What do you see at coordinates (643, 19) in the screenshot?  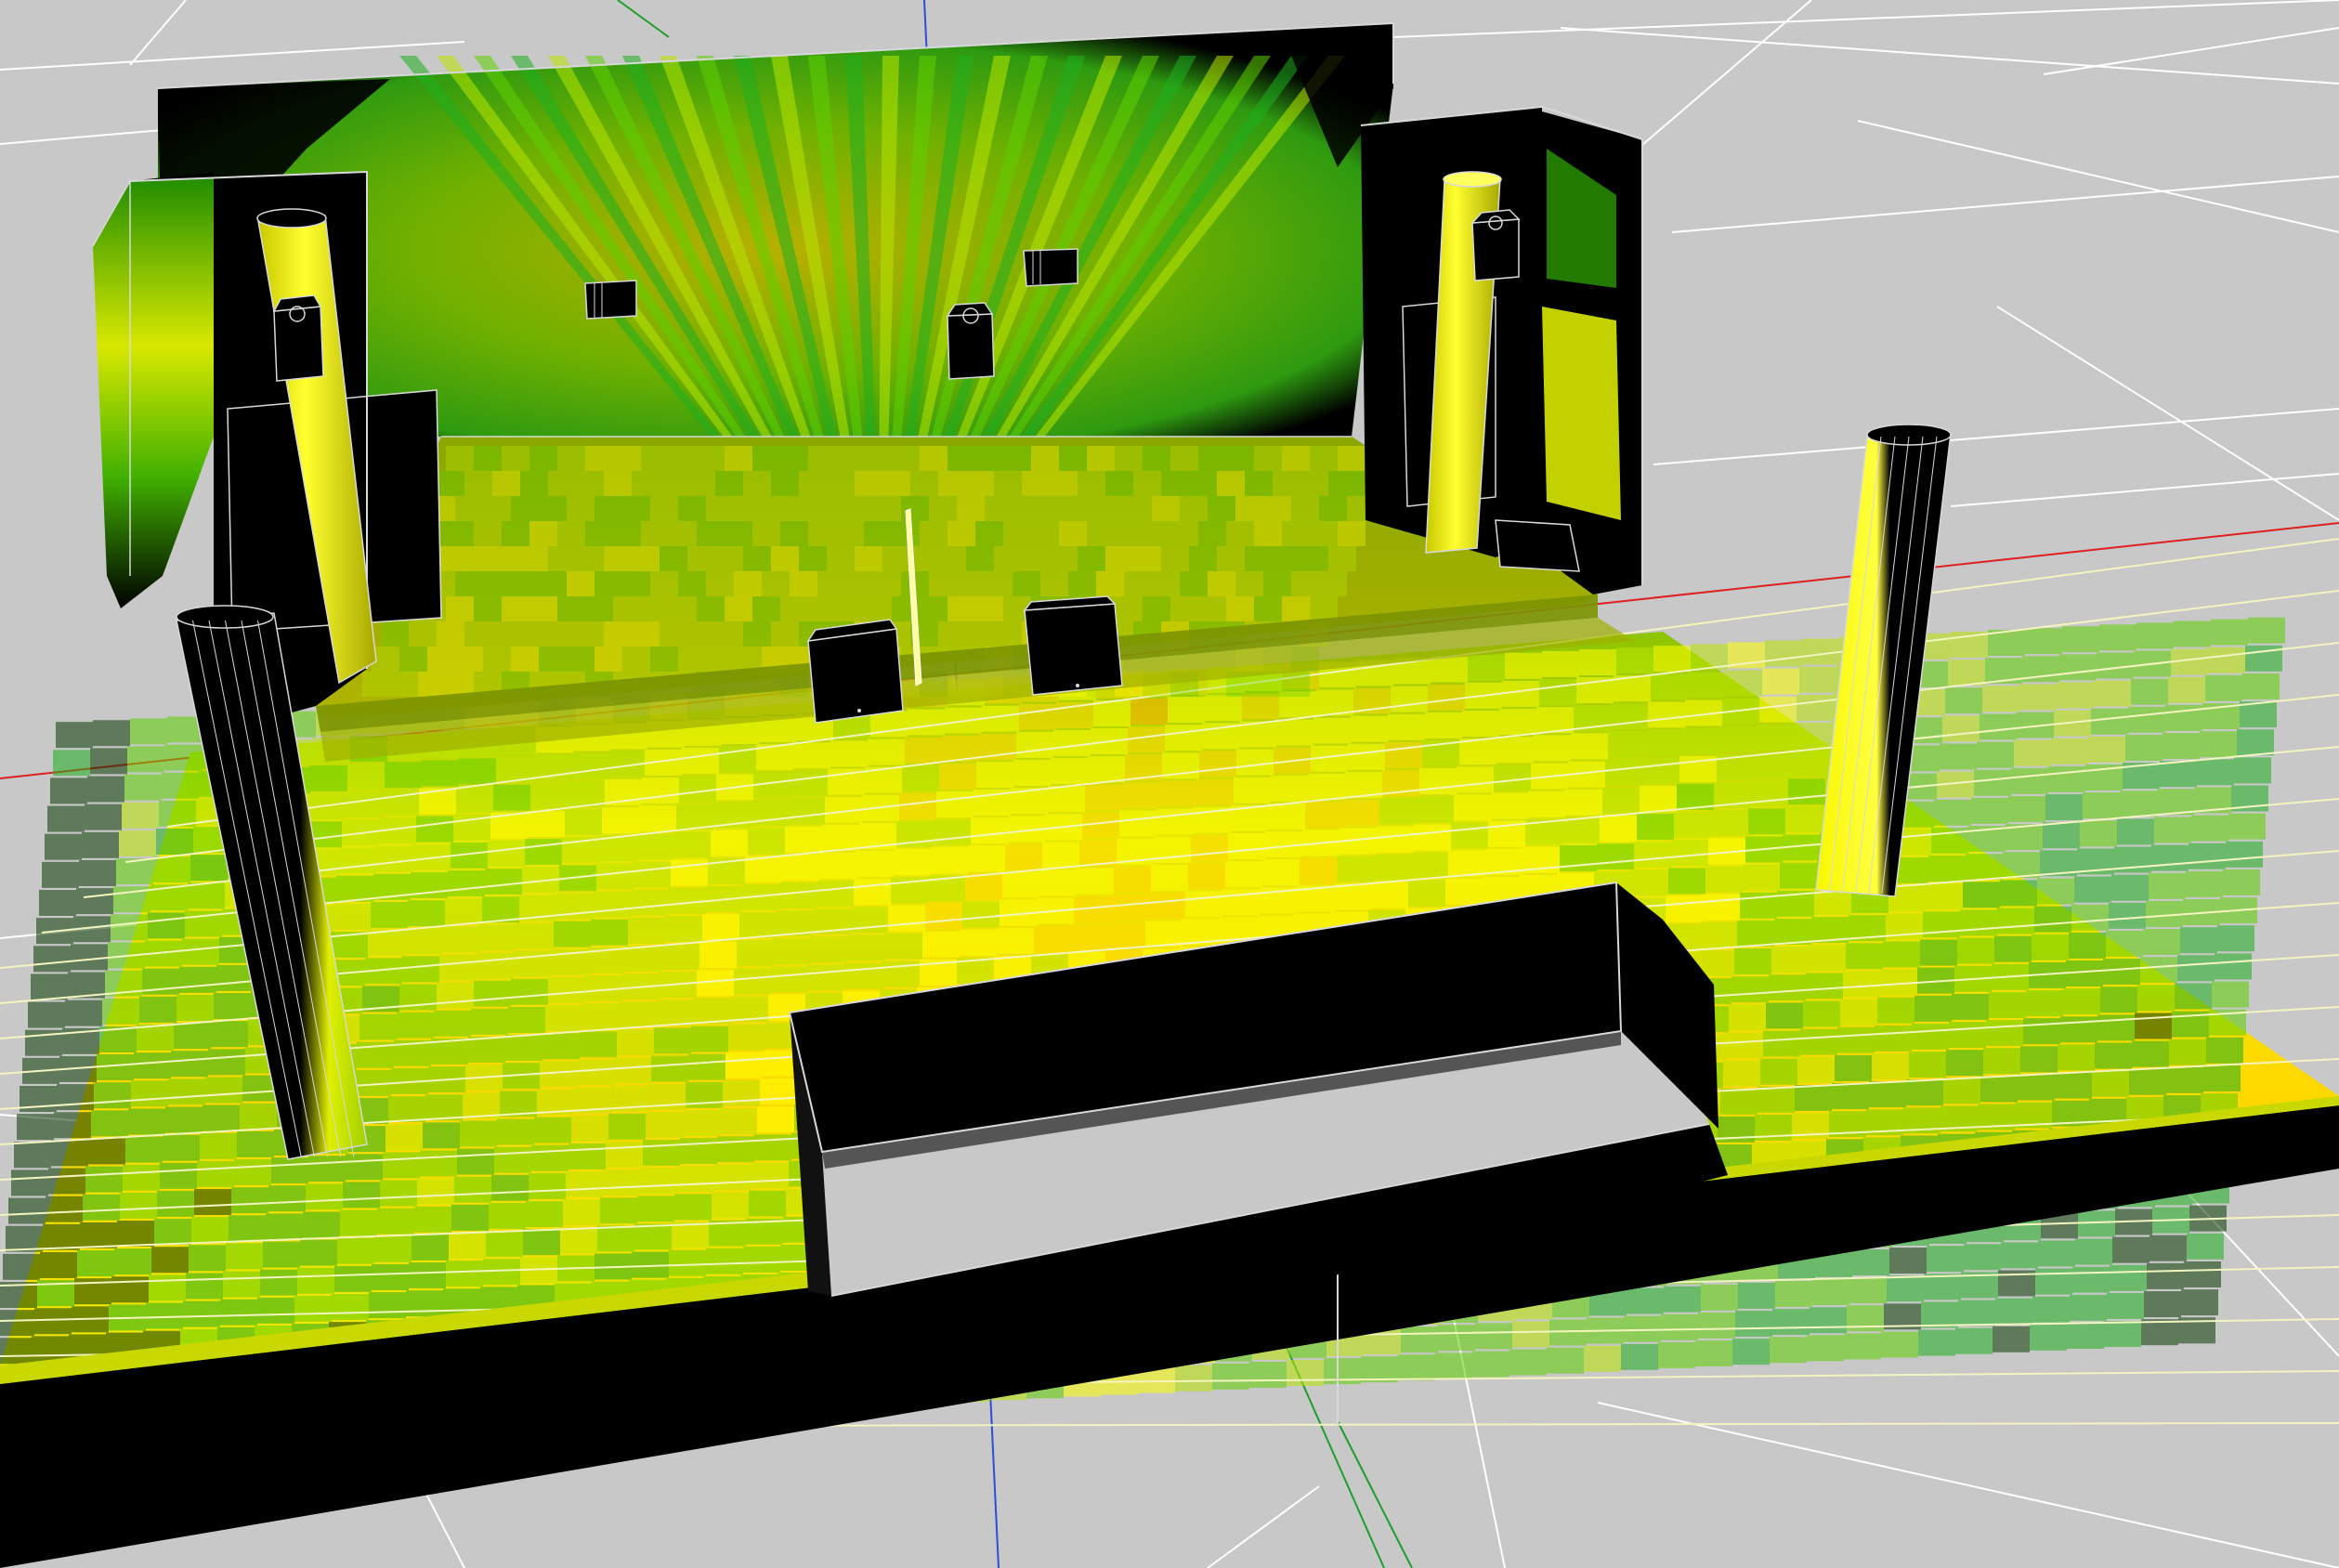 I see `axis-y-back` at bounding box center [643, 19].